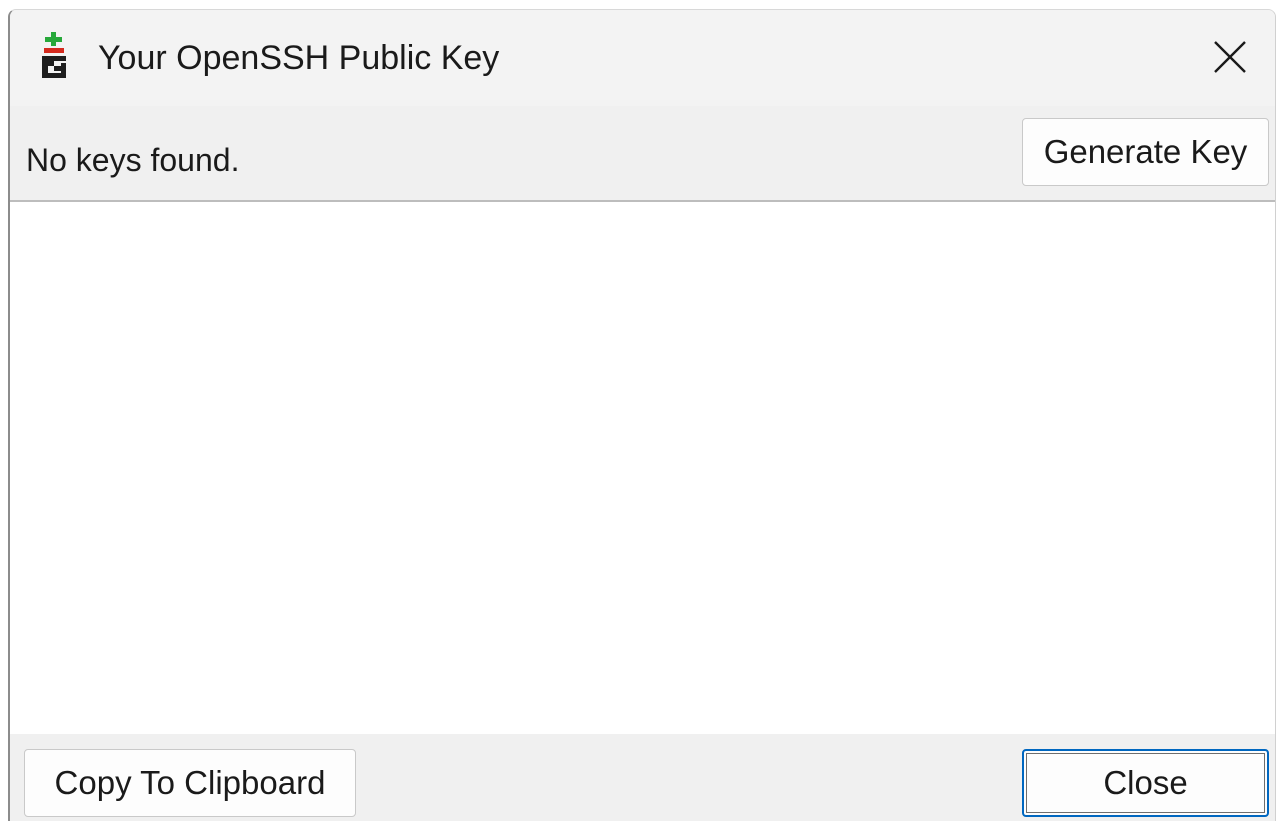 Image resolution: width=1284 pixels, height=827 pixels. I want to click on generate-key-button: Generate Key, so click(1145, 152).